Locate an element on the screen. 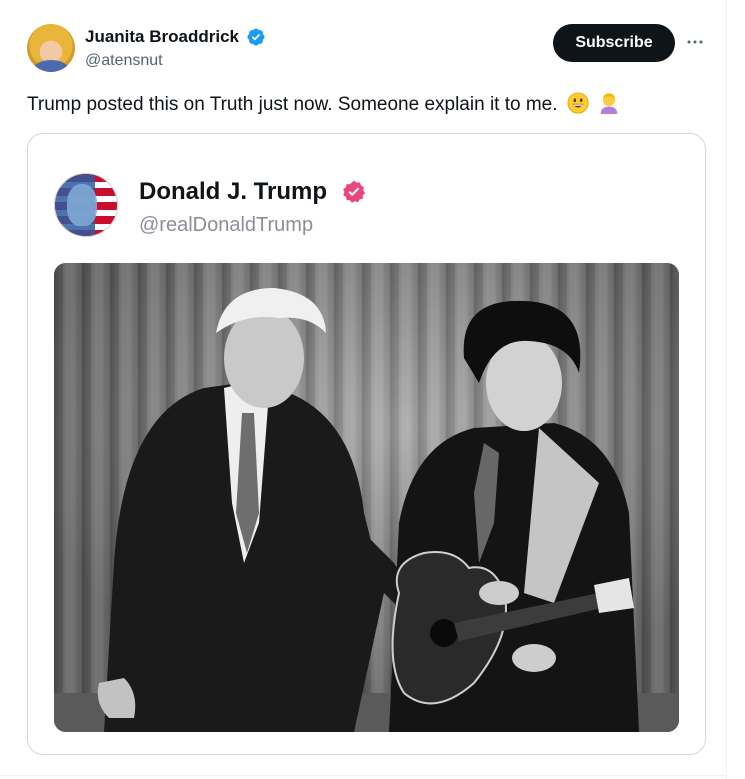 The image size is (745, 779). person-facepalming-emoji is located at coordinates (609, 103).